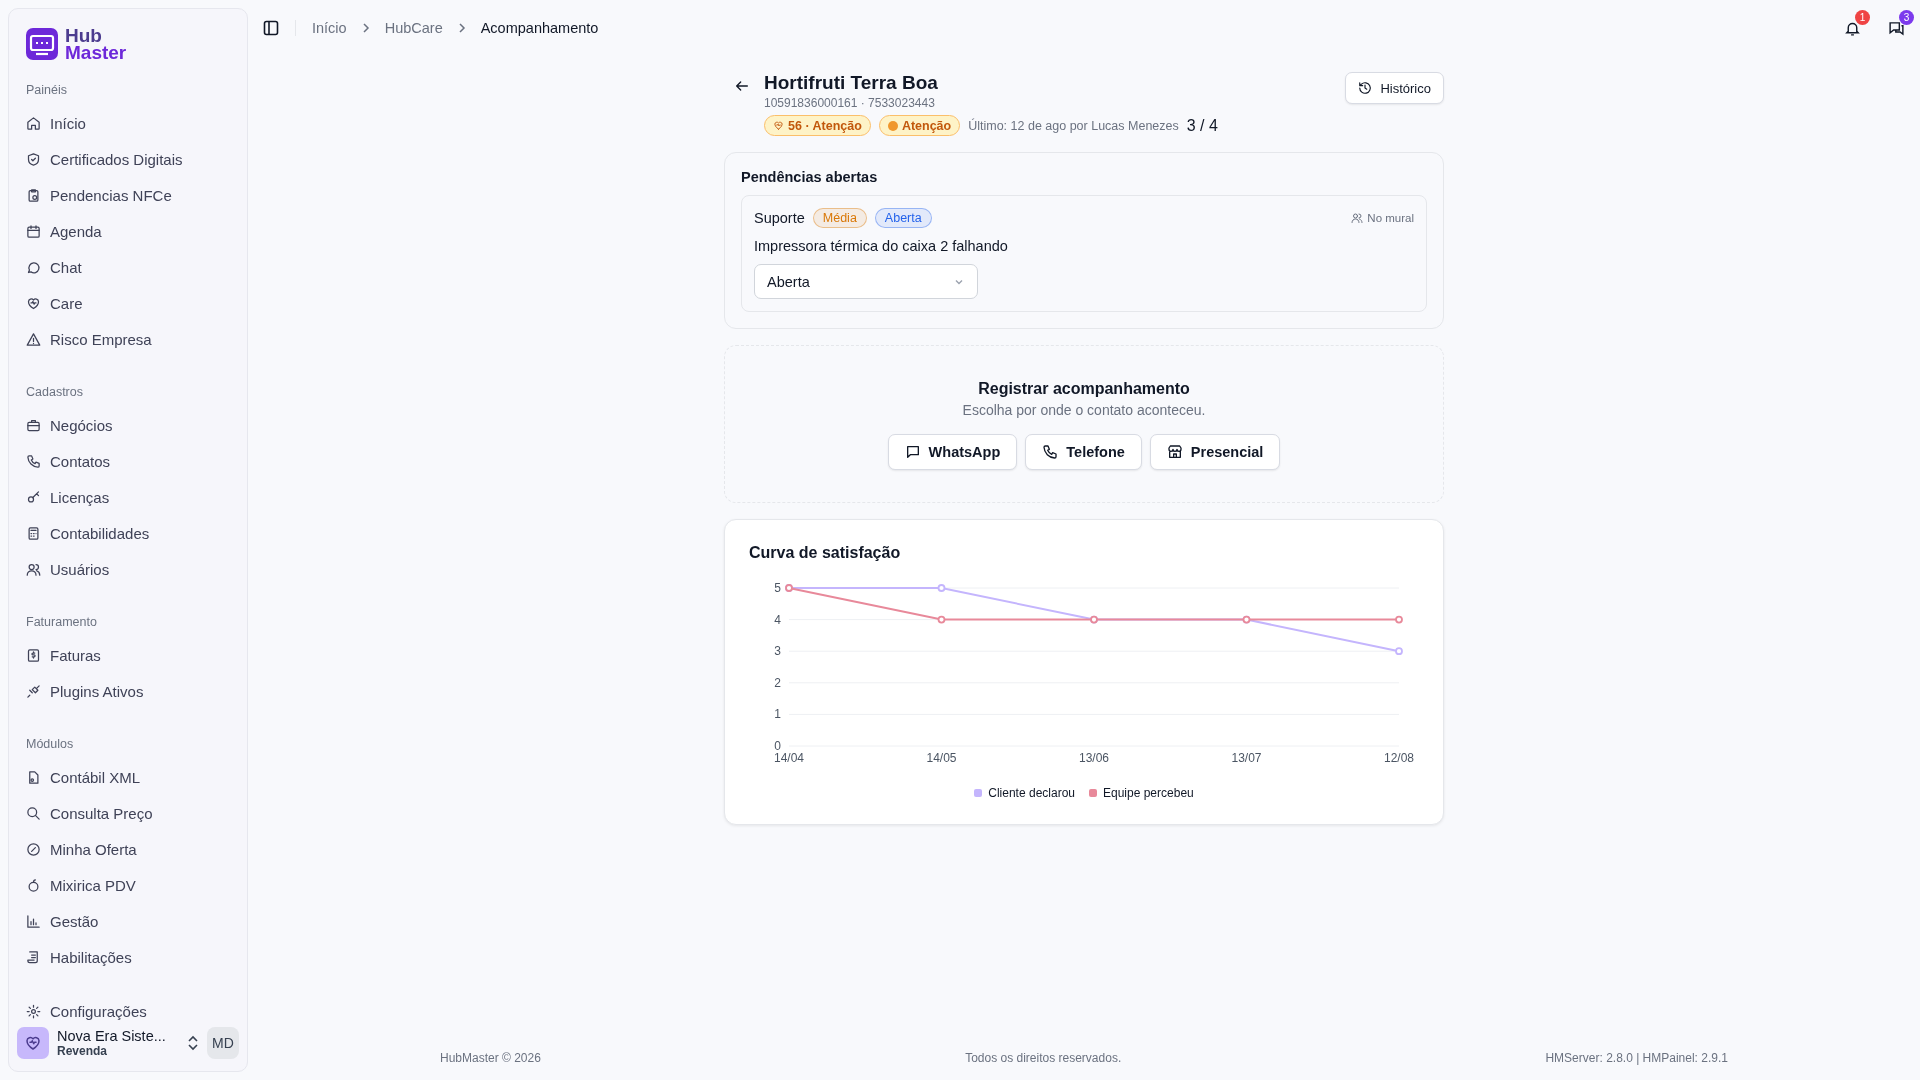 Image resolution: width=1920 pixels, height=1080 pixels. I want to click on axis-tick-label: 1, so click(777, 714).